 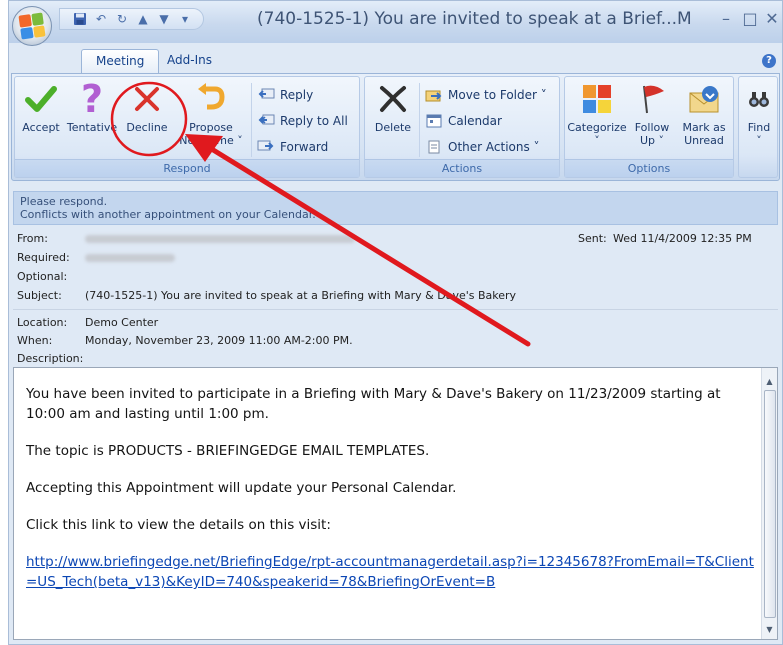 I want to click on other-actions-label: Other Actions ˅, so click(x=494, y=147).